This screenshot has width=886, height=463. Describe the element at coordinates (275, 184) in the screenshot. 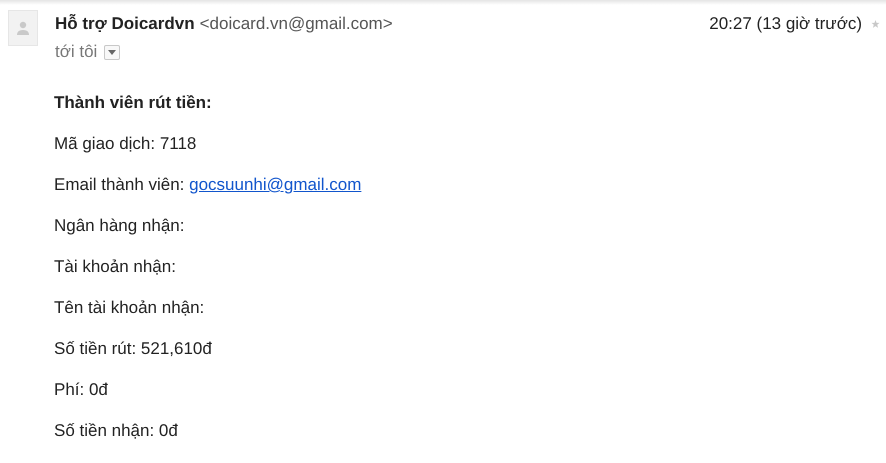

I see `email-link: gocsuunhi@gmail.com` at that location.